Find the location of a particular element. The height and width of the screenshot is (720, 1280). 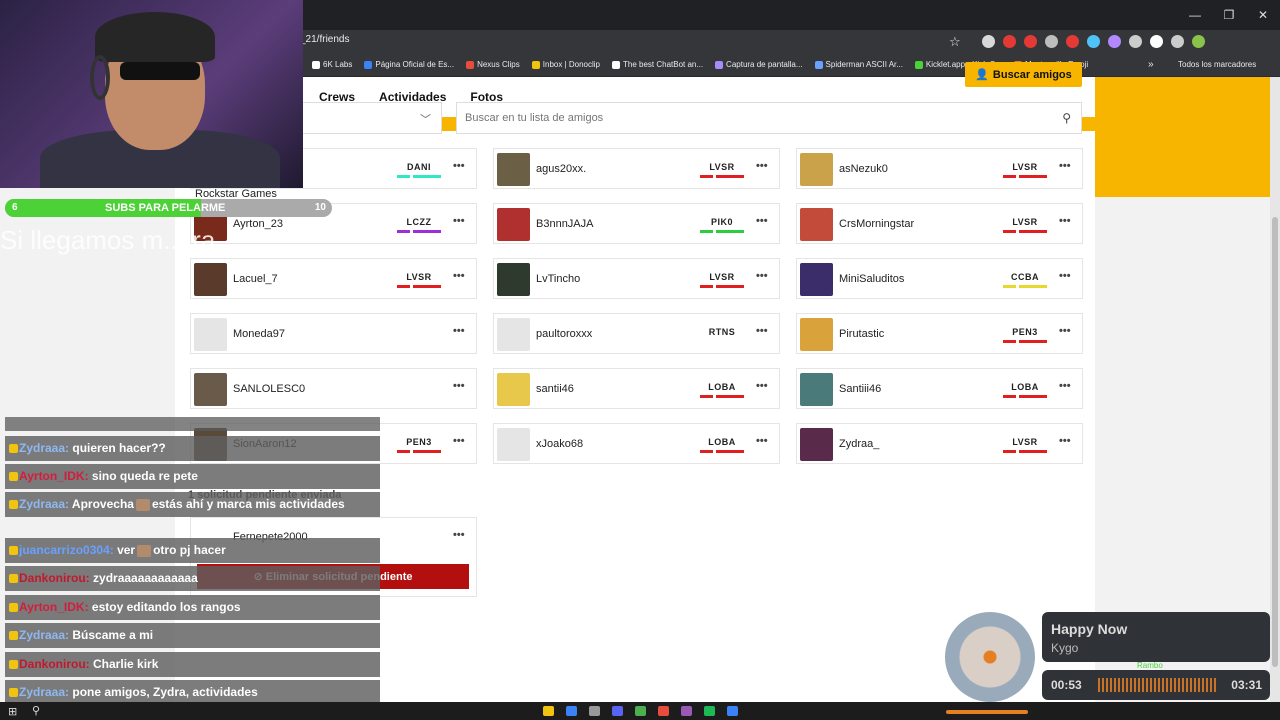

spotify-icon is located at coordinates (709, 711).